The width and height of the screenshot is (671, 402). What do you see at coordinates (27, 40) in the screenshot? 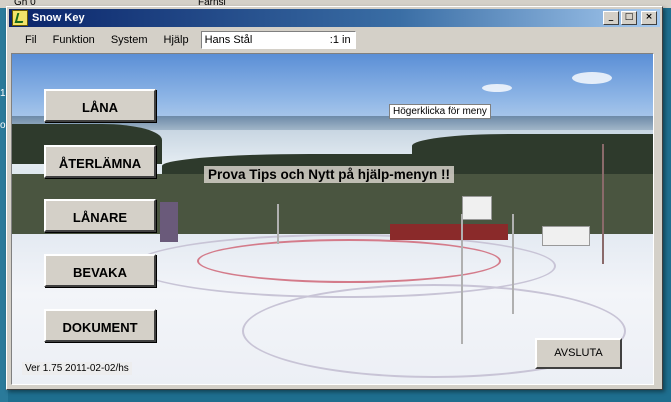
I see `menu-fil: Fil` at bounding box center [27, 40].